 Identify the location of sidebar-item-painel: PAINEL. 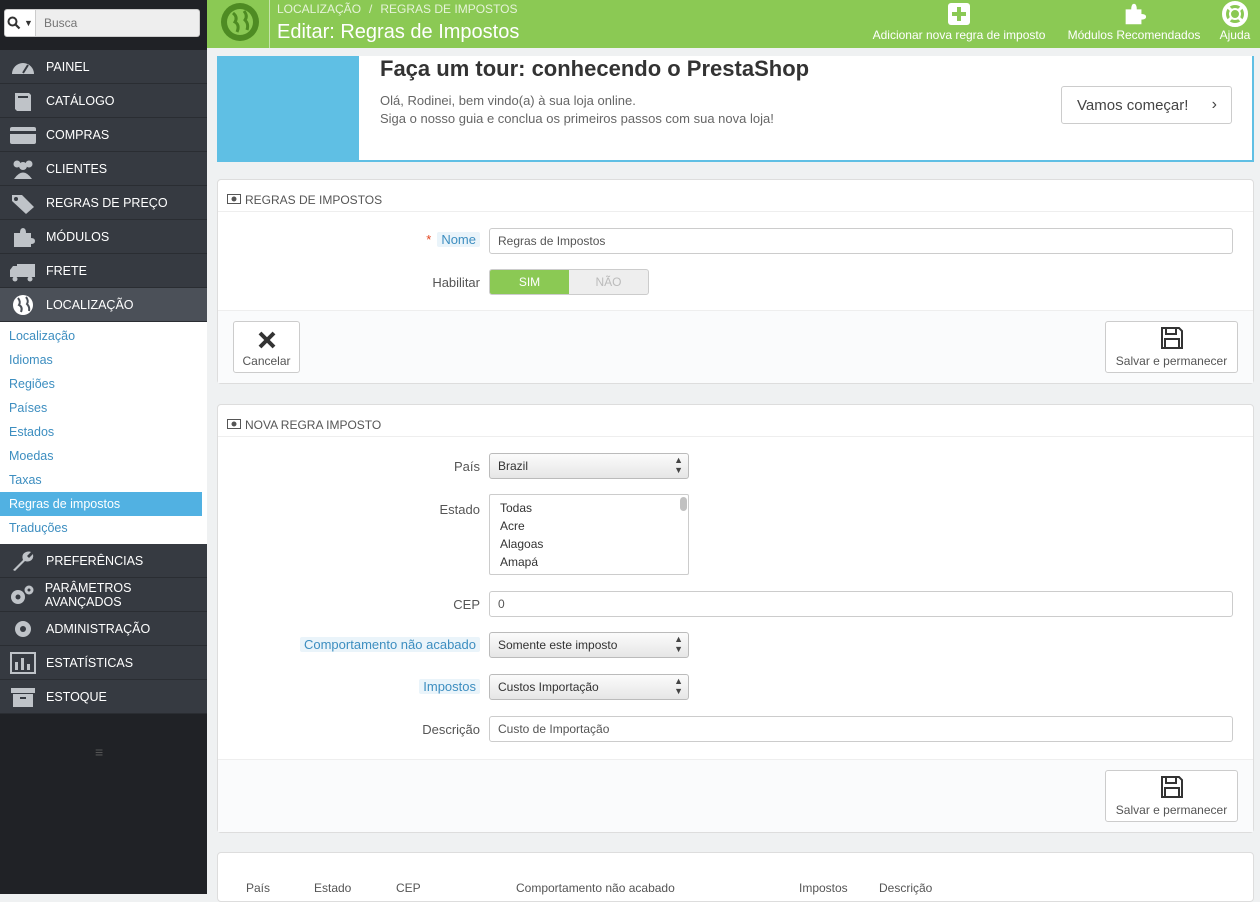
(103, 67).